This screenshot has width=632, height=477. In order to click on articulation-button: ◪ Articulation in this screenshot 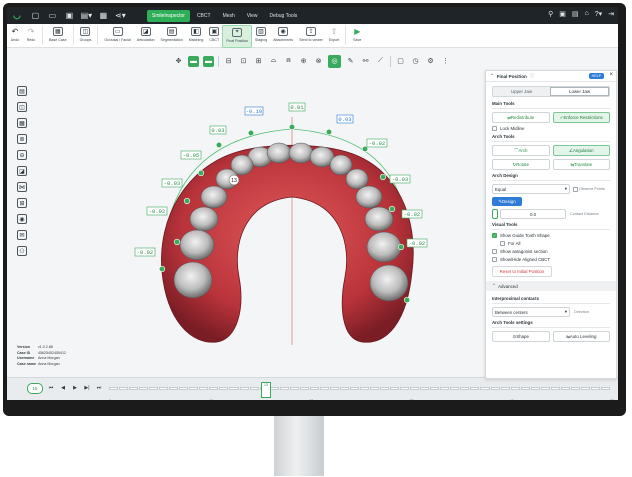, I will do `click(146, 35)`.